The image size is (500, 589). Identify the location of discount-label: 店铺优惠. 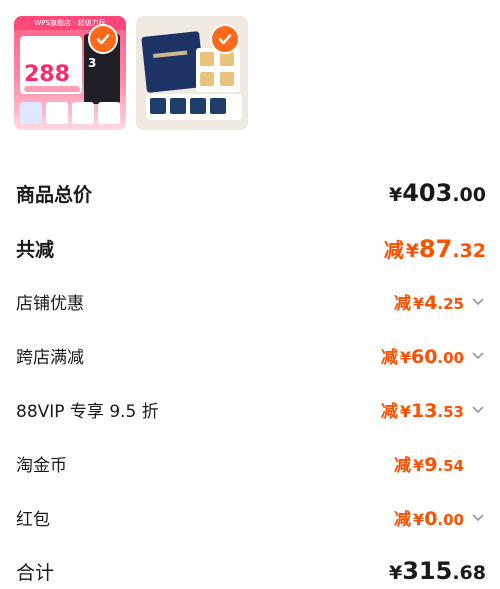
(50, 303).